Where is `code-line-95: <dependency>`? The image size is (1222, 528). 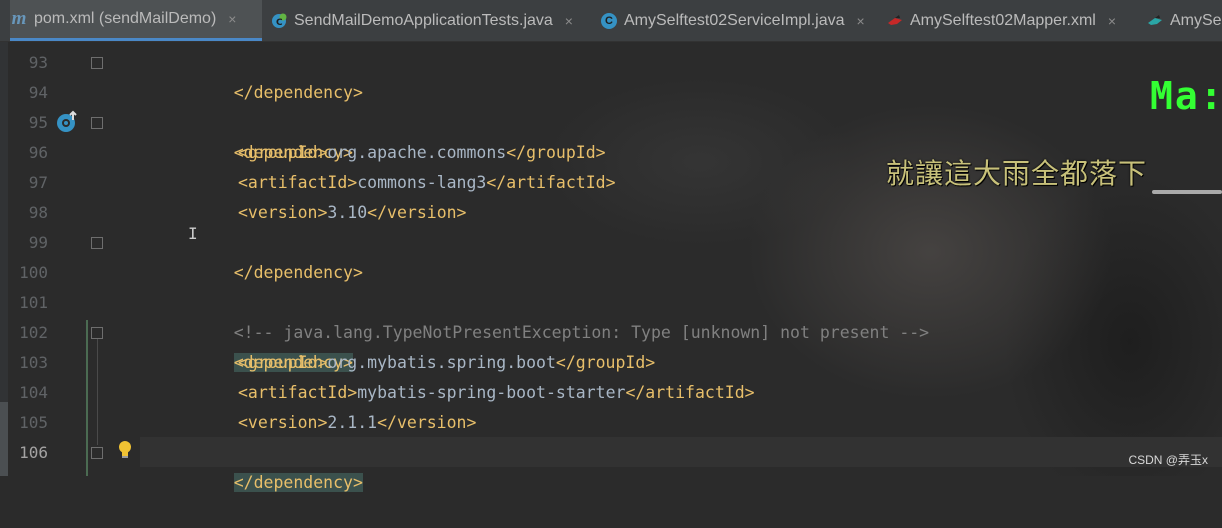
code-line-95: <dependency> is located at coordinates (273, 135).